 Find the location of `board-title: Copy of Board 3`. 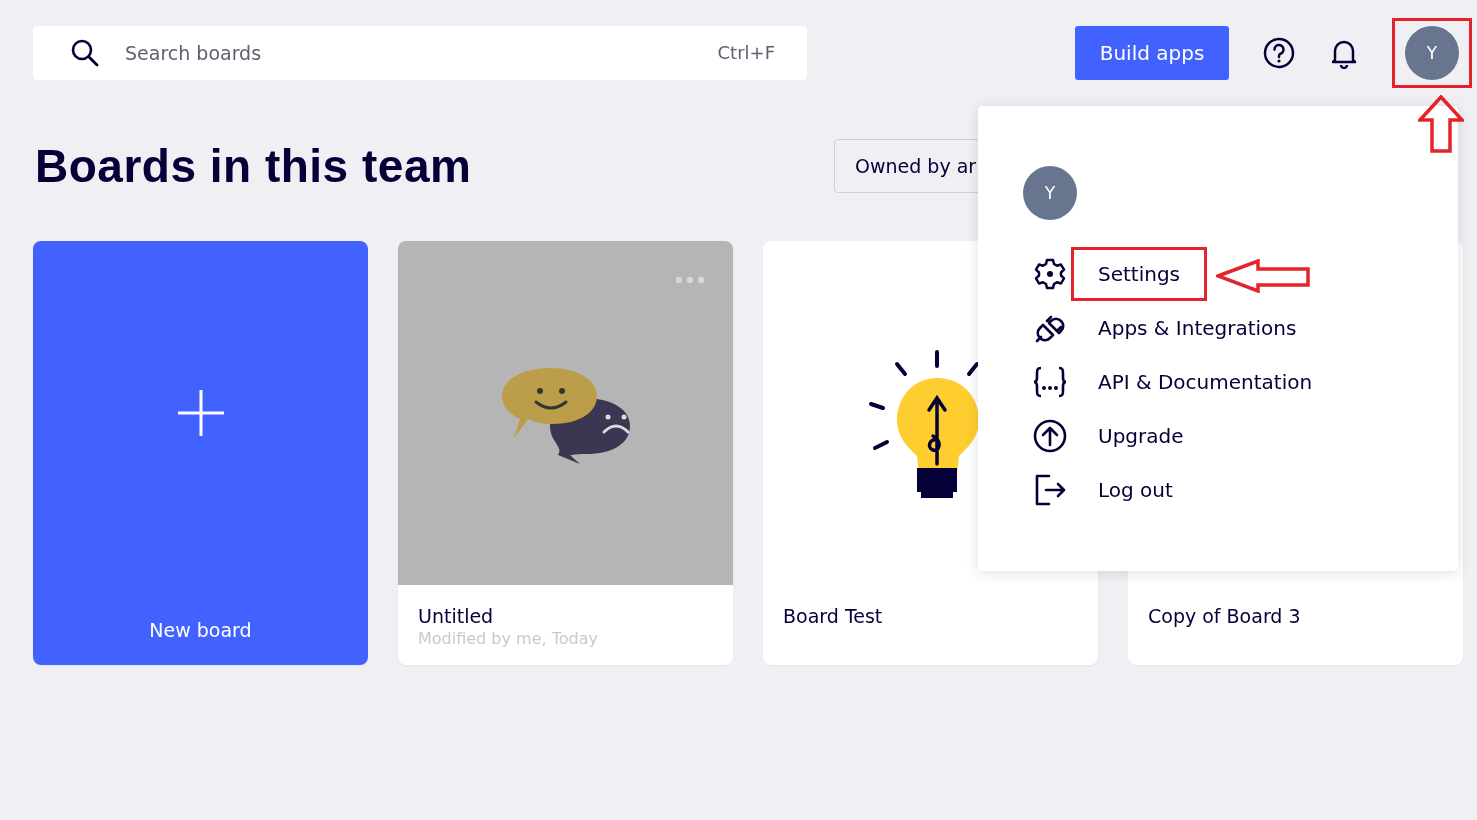

board-title: Copy of Board 3 is located at coordinates (1225, 616).